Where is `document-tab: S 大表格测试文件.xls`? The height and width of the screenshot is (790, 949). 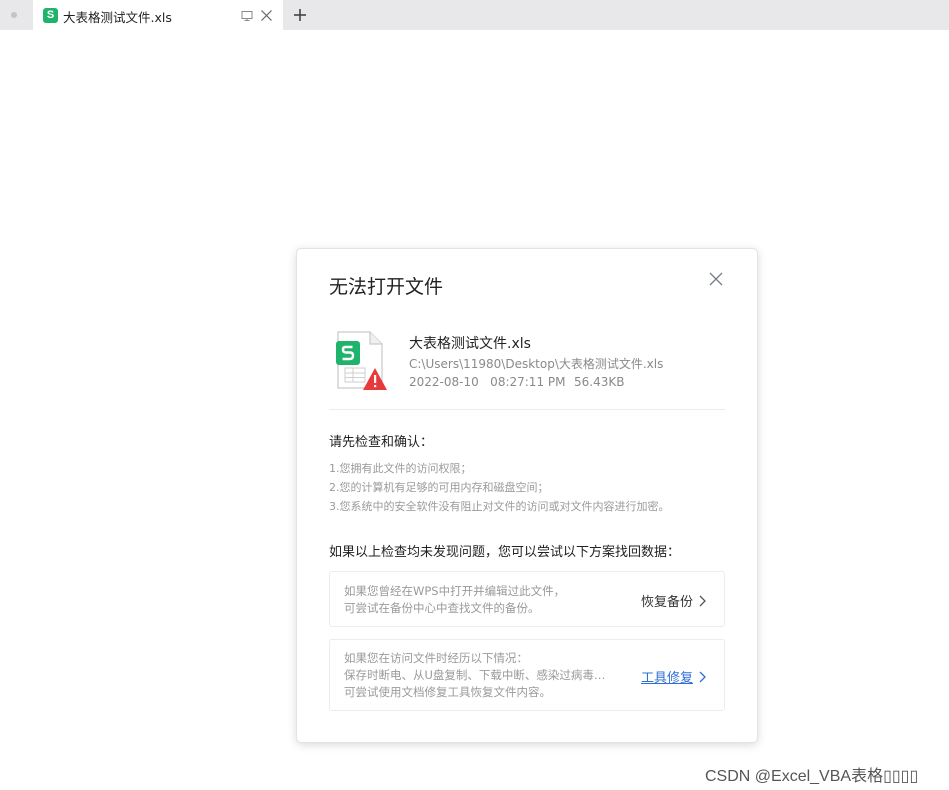 document-tab: S 大表格测试文件.xls is located at coordinates (158, 15).